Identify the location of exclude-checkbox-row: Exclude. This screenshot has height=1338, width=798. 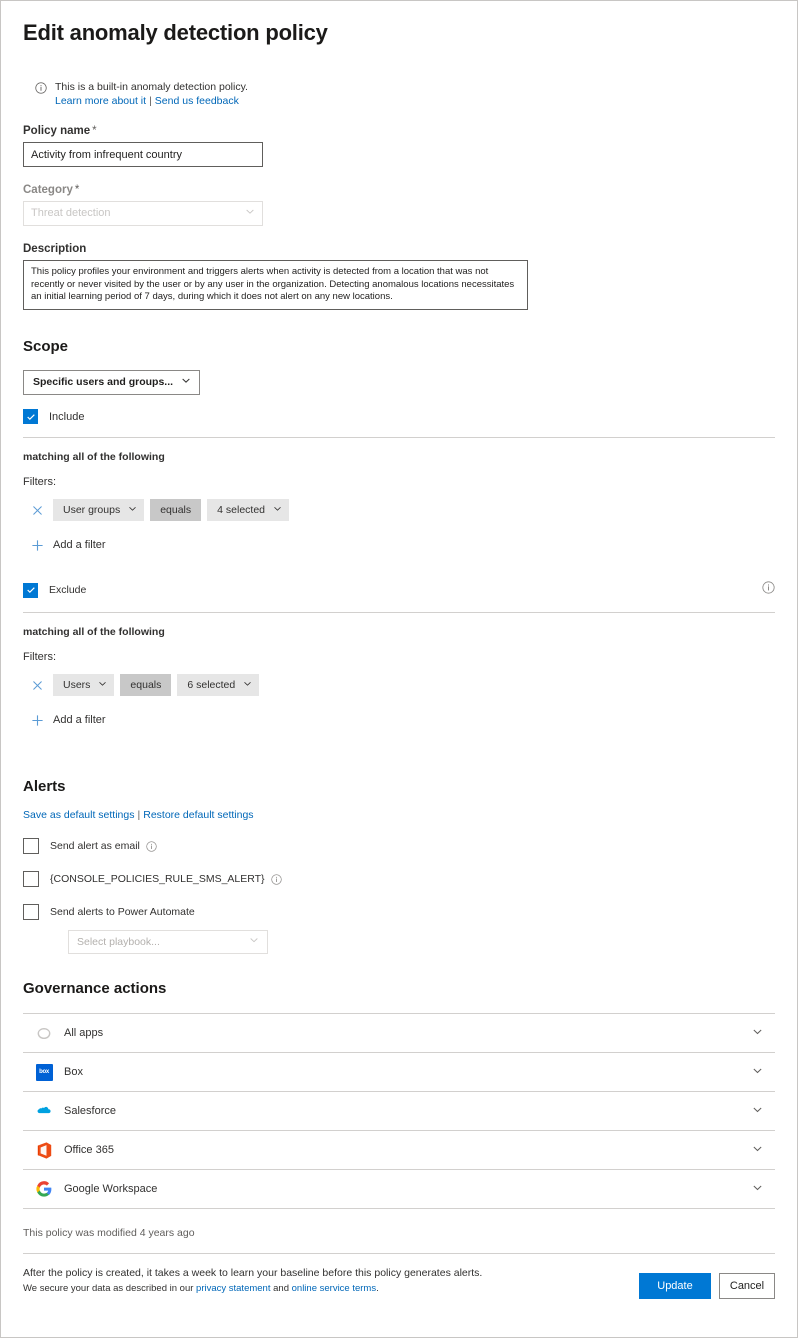
(399, 590).